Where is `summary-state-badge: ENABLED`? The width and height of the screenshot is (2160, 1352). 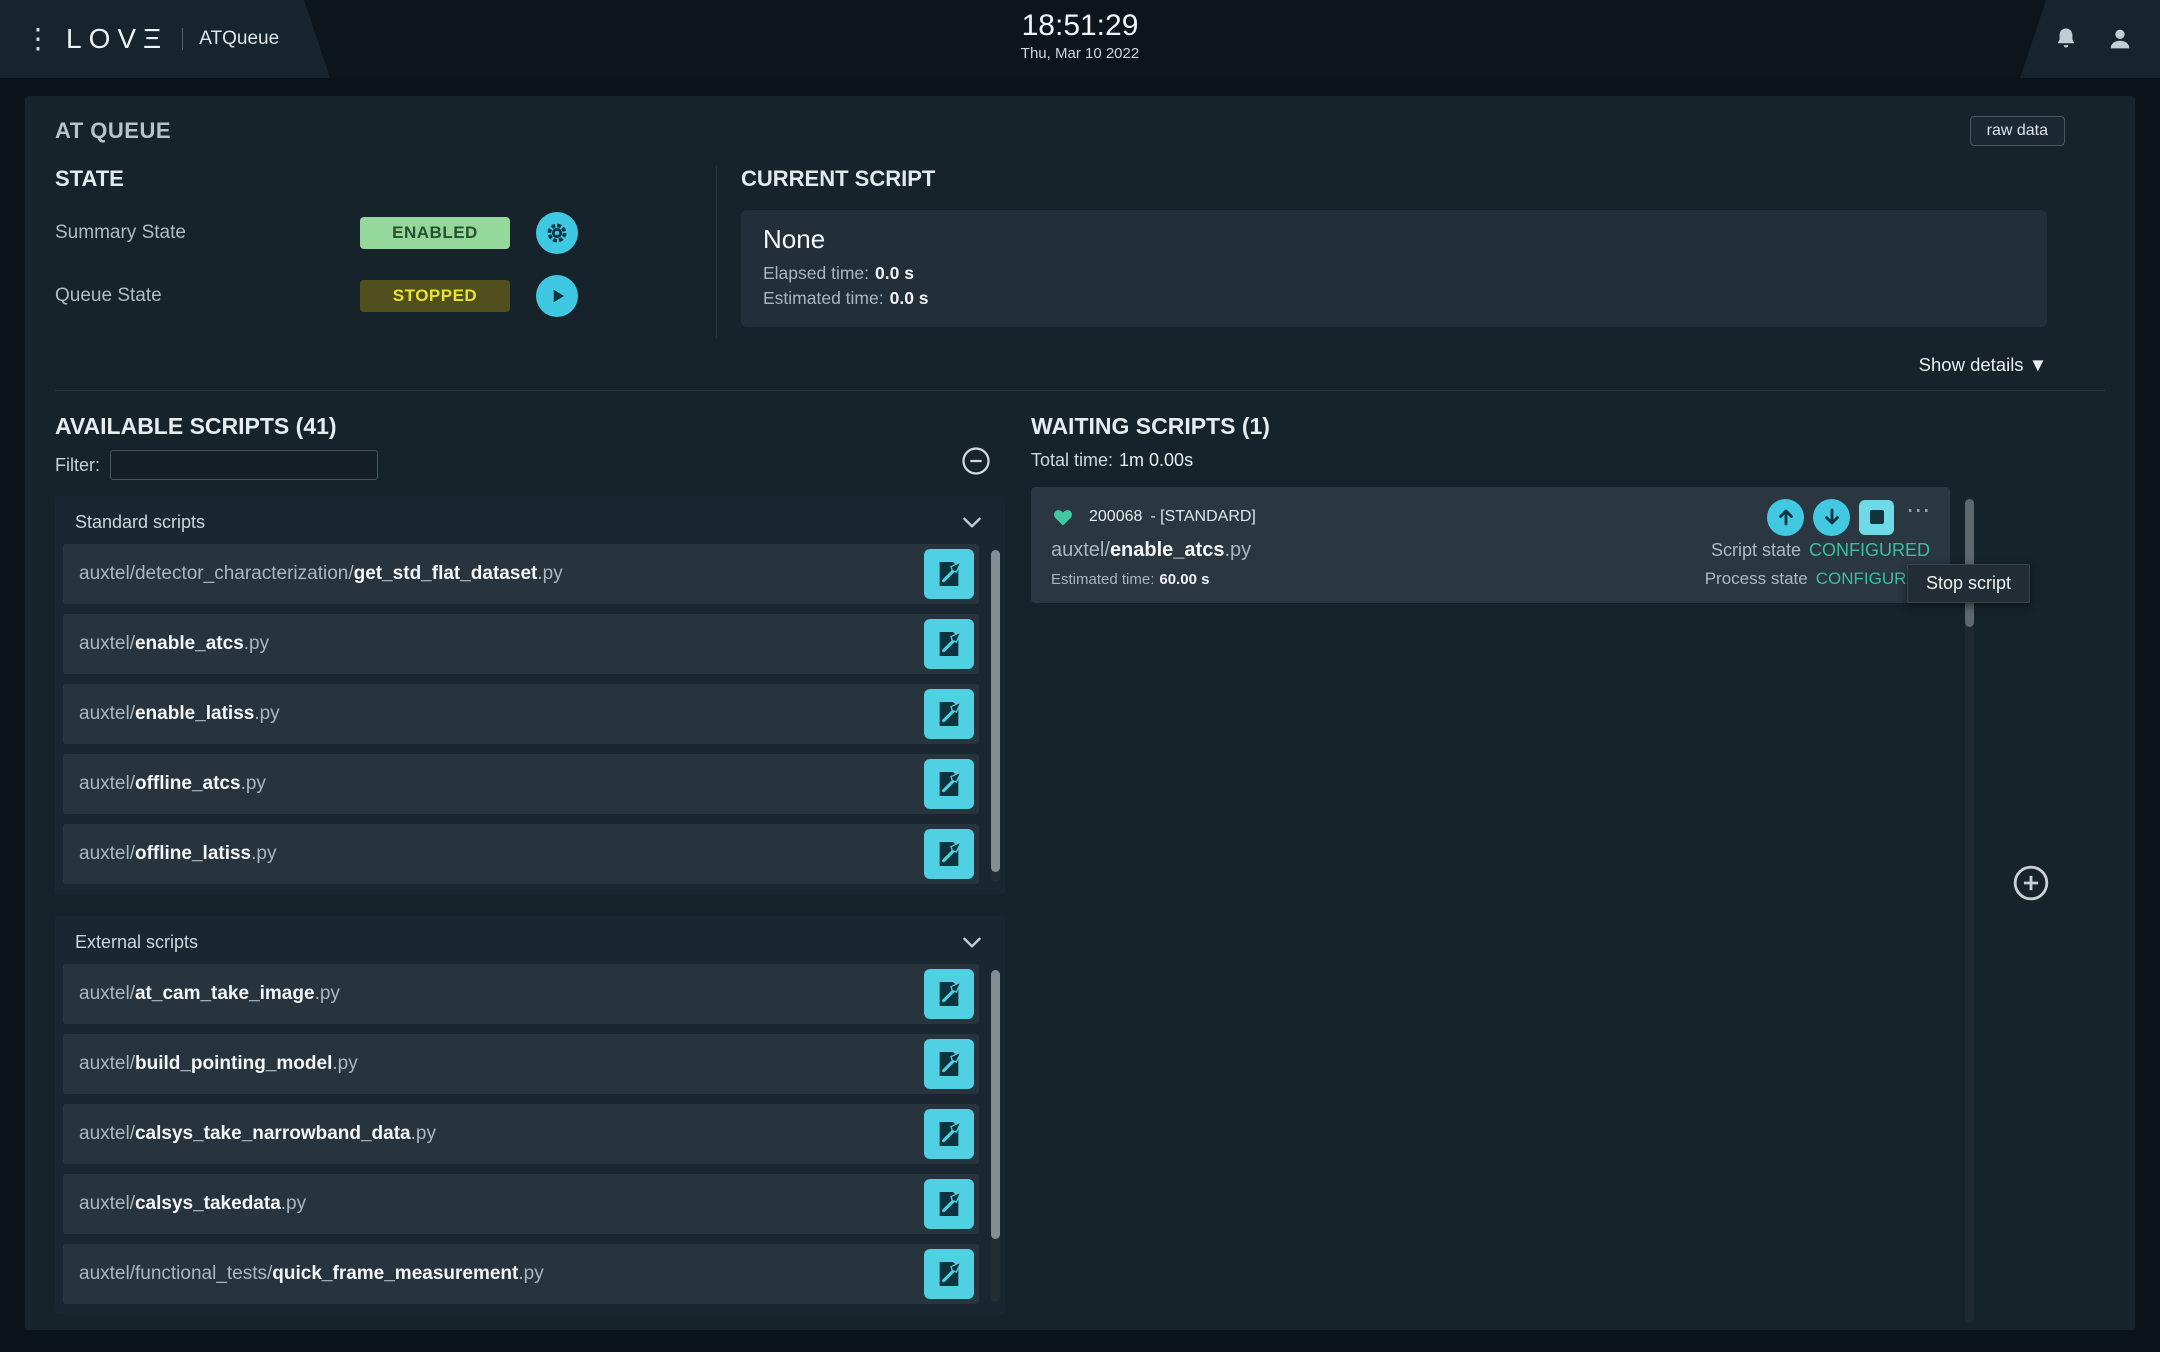
summary-state-badge: ENABLED is located at coordinates (435, 233).